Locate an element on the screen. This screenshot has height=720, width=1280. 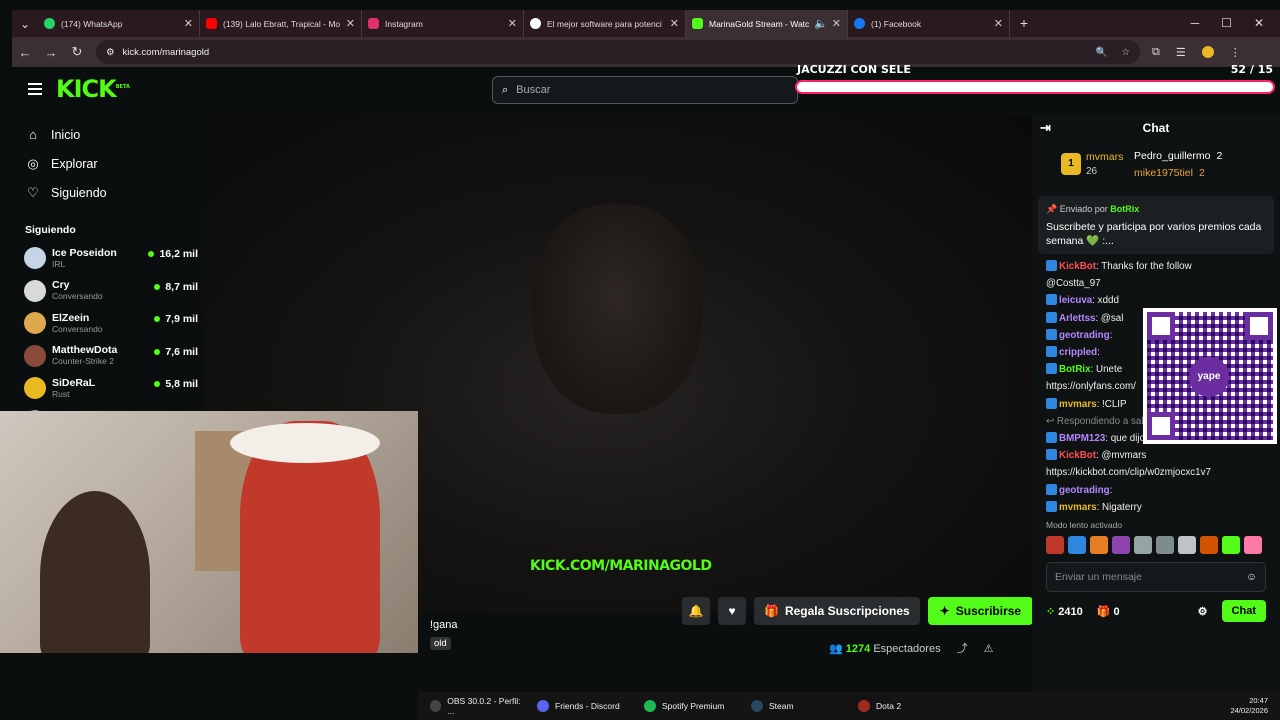
extensions-icon: ⧉ is located at coordinates (1156, 52).